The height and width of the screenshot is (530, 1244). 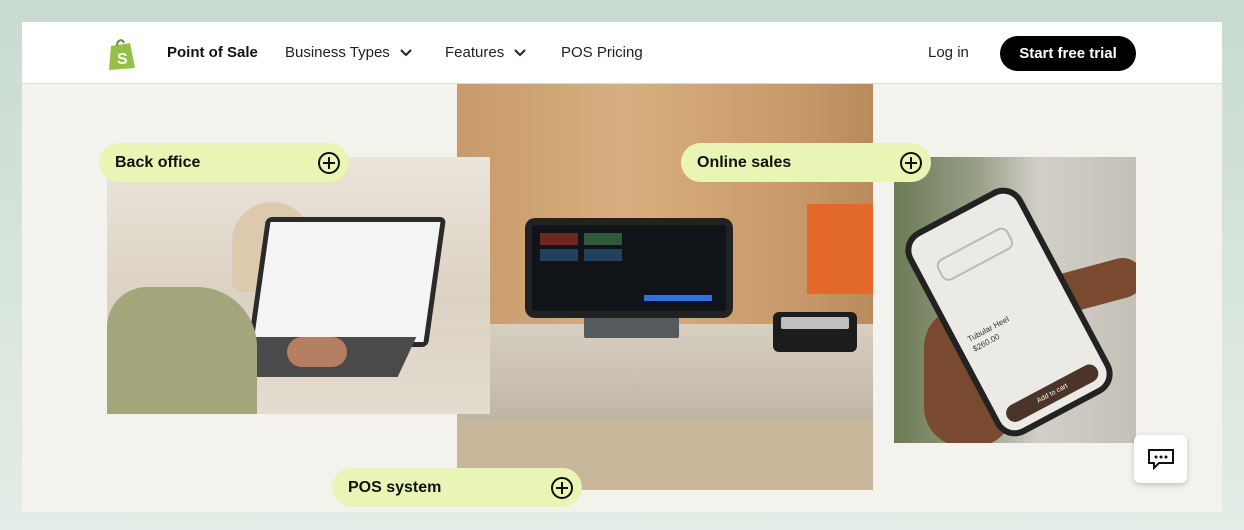 I want to click on pill-label: POS system, so click(x=395, y=487).